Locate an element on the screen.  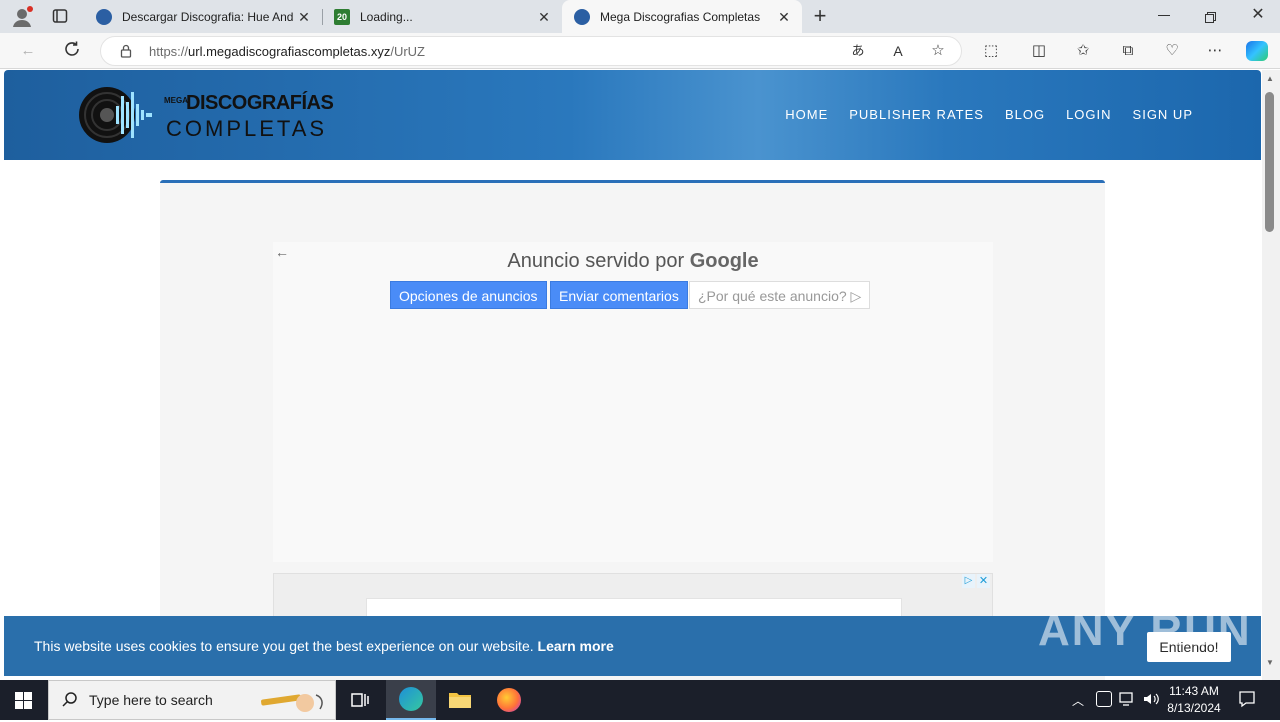
ad-options-button: Opciones de anuncios is located at coordinates (468, 295).